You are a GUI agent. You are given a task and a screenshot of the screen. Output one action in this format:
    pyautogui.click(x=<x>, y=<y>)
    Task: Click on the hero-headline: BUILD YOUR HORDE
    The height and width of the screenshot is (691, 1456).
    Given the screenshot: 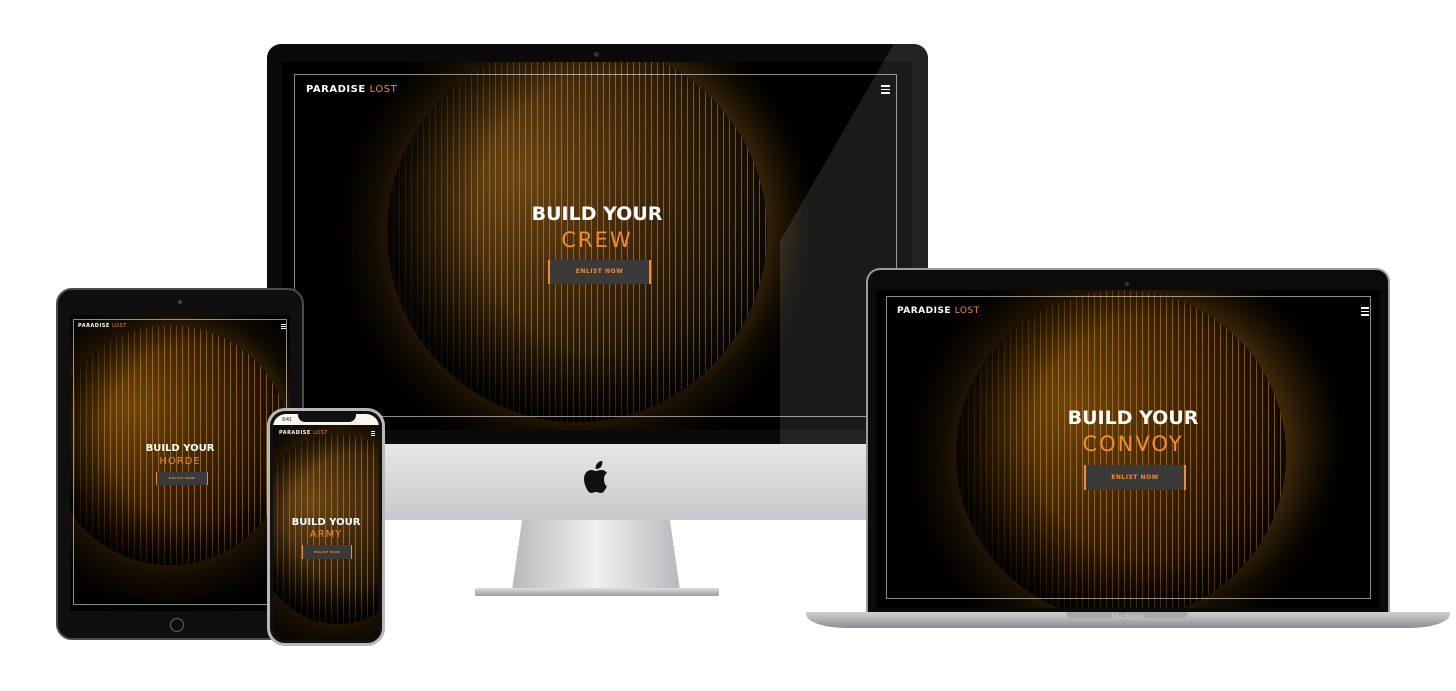 What is the action you would take?
    pyautogui.click(x=180, y=455)
    